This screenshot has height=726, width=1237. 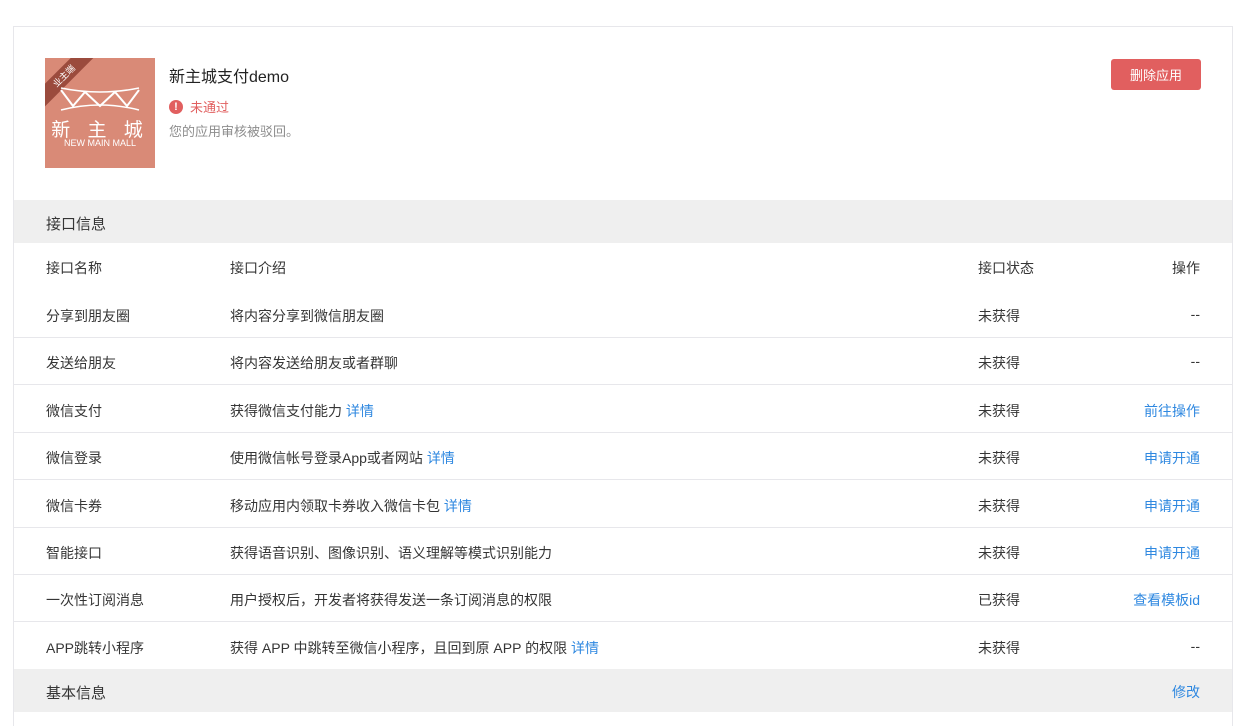 What do you see at coordinates (88, 316) in the screenshot?
I see `api-name: 分享到朋友圈` at bounding box center [88, 316].